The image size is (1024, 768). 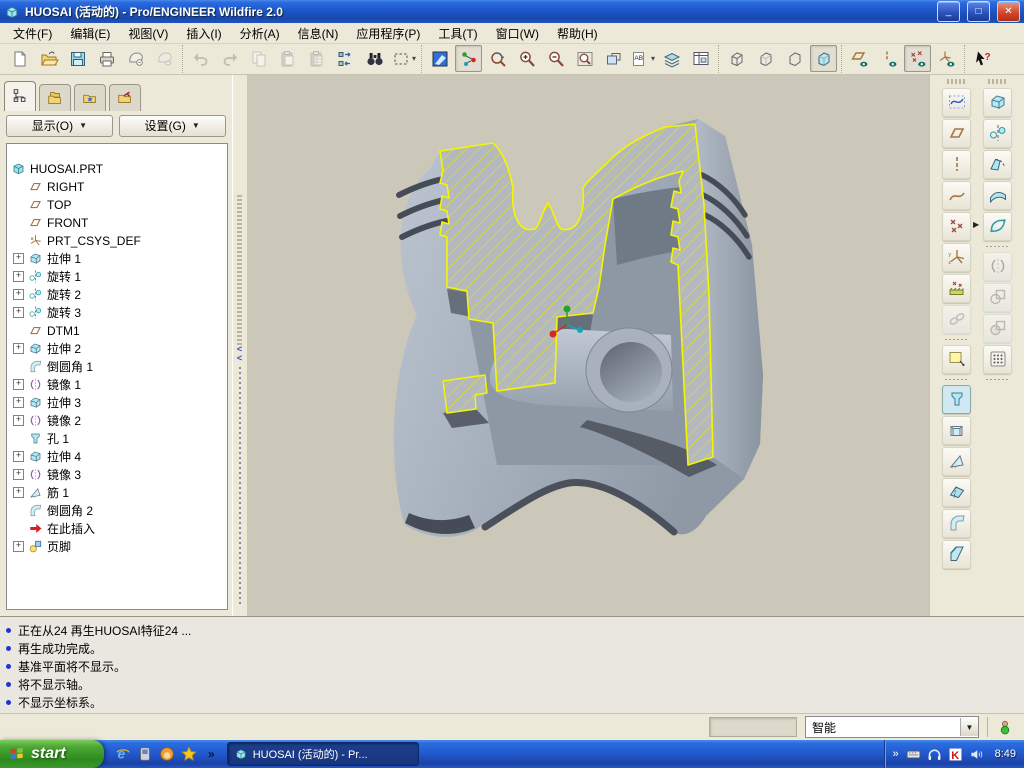 I want to click on datum-curve-button, so click(x=957, y=195).